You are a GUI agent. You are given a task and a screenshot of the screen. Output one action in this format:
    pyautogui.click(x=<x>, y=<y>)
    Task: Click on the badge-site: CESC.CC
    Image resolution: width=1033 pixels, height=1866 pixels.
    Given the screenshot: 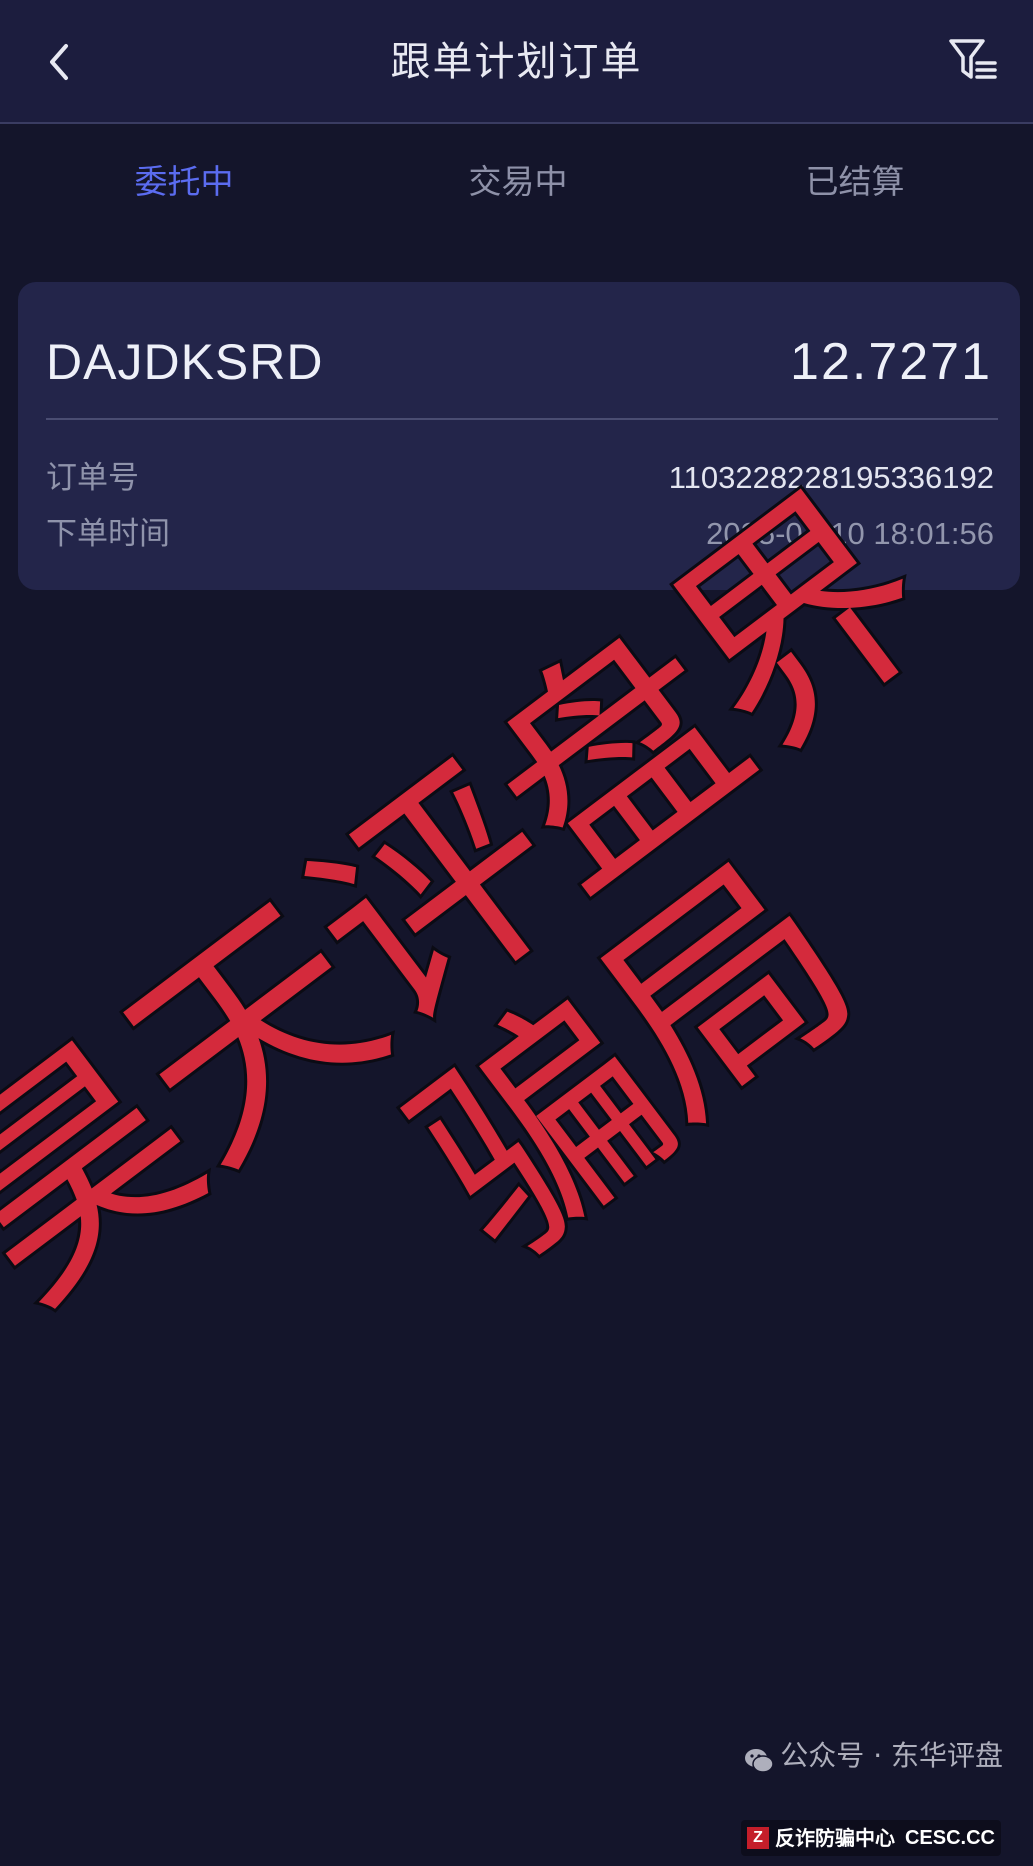 What is the action you would take?
    pyautogui.click(x=949, y=1838)
    